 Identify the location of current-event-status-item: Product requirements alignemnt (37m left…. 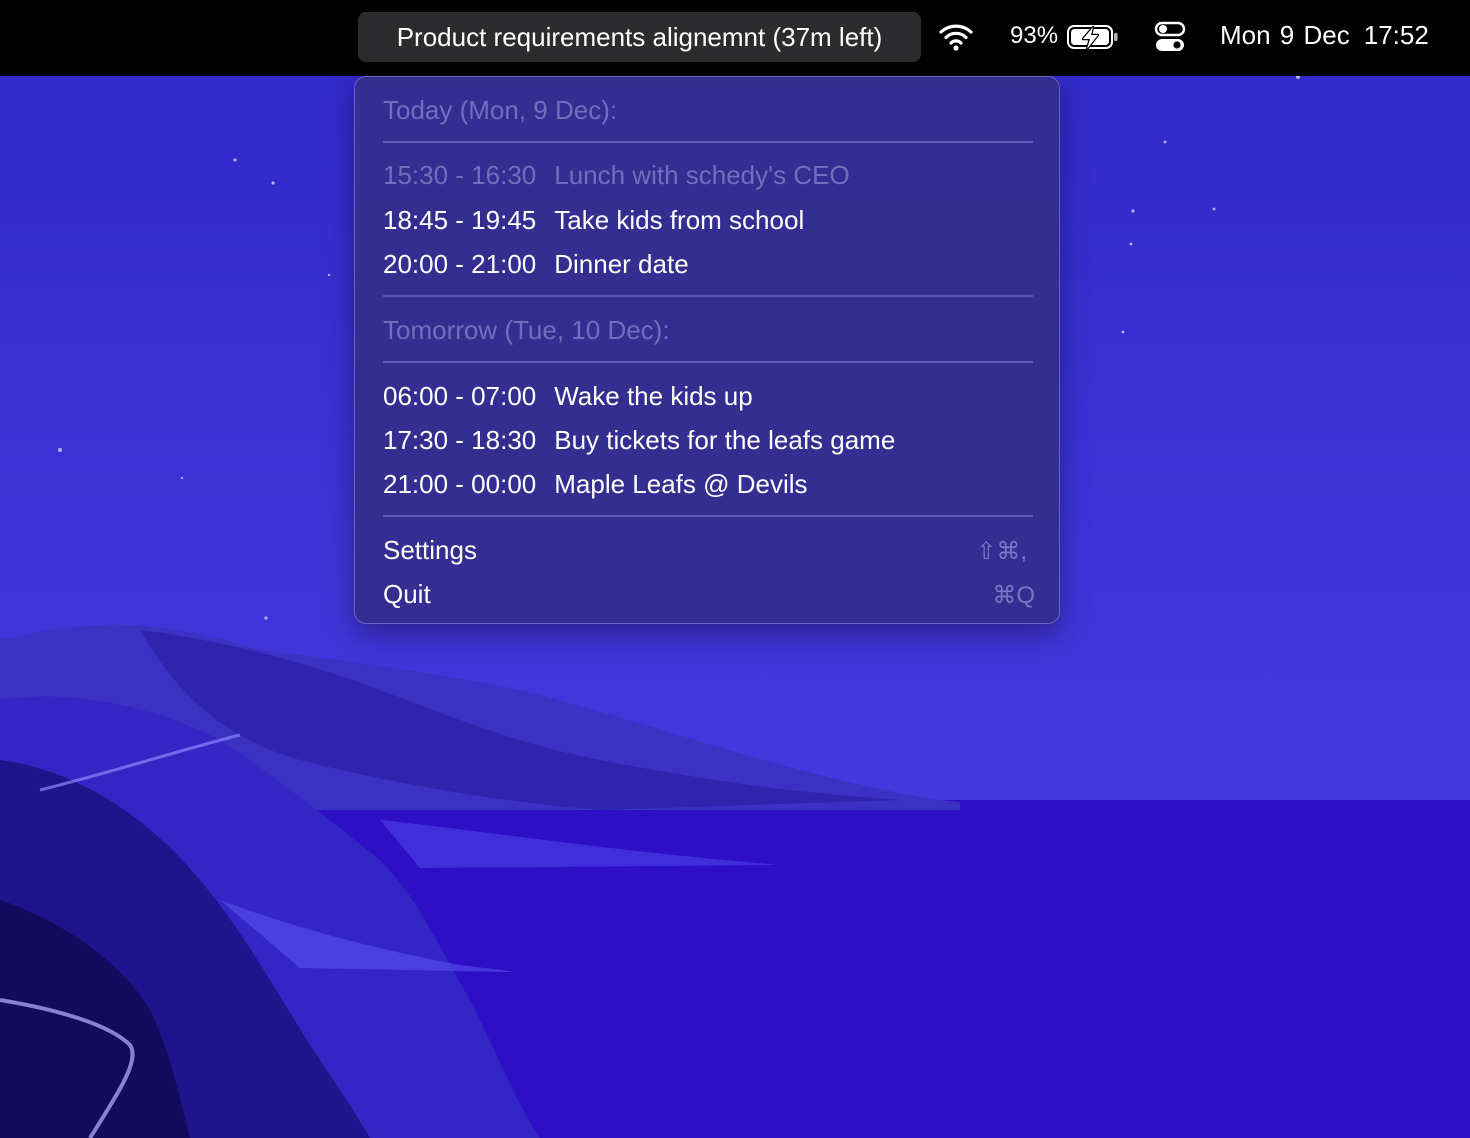
(639, 37).